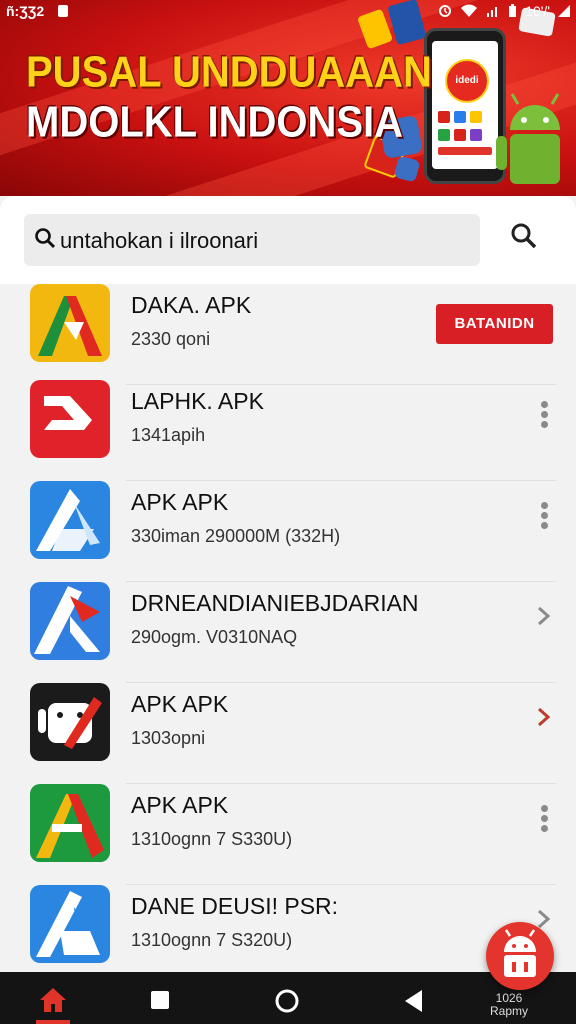 The width and height of the screenshot is (576, 1024). Describe the element at coordinates (171, 339) in the screenshot. I see `app-meta: 2330 qoni` at that location.